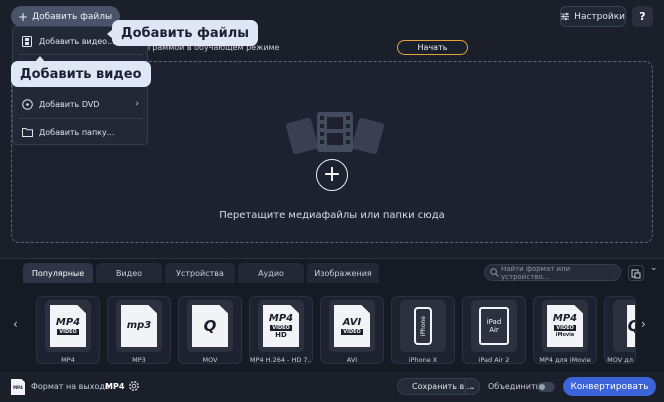 The height and width of the screenshot is (402, 664). Describe the element at coordinates (210, 360) in the screenshot. I see `format-name: MOV` at that location.